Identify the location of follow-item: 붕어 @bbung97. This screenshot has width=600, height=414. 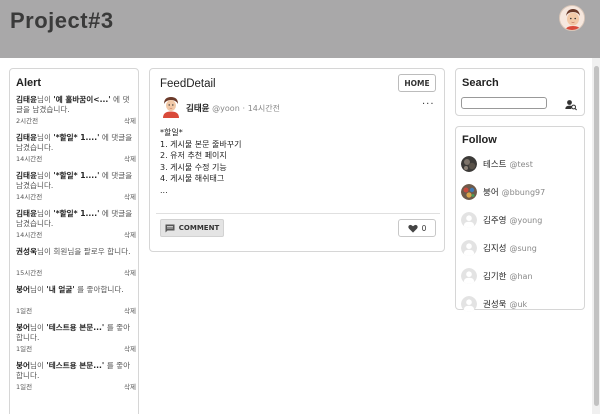
(522, 192).